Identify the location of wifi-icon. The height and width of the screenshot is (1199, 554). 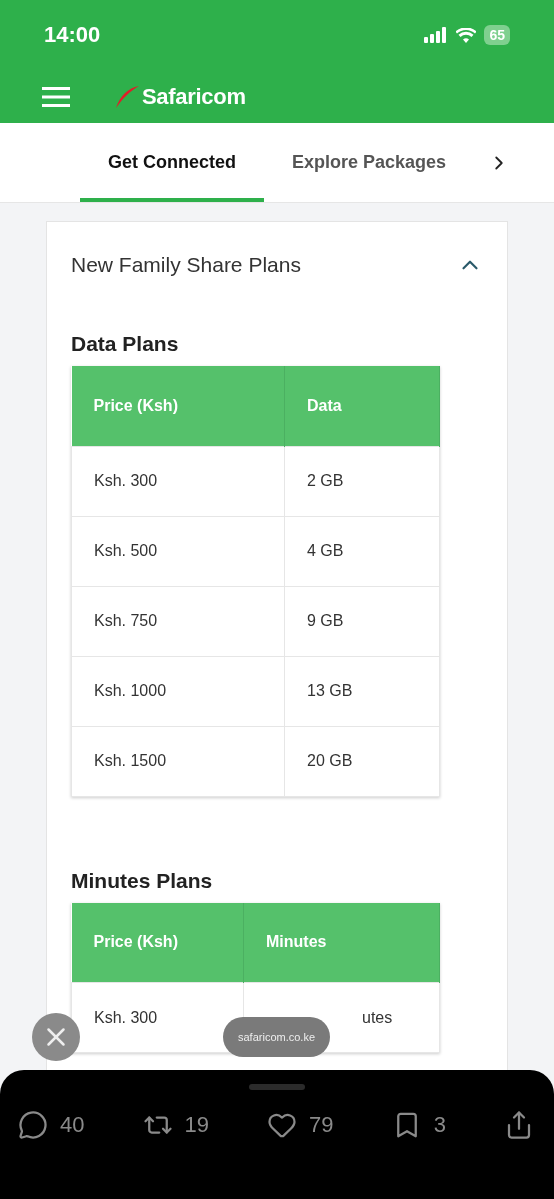
(466, 35).